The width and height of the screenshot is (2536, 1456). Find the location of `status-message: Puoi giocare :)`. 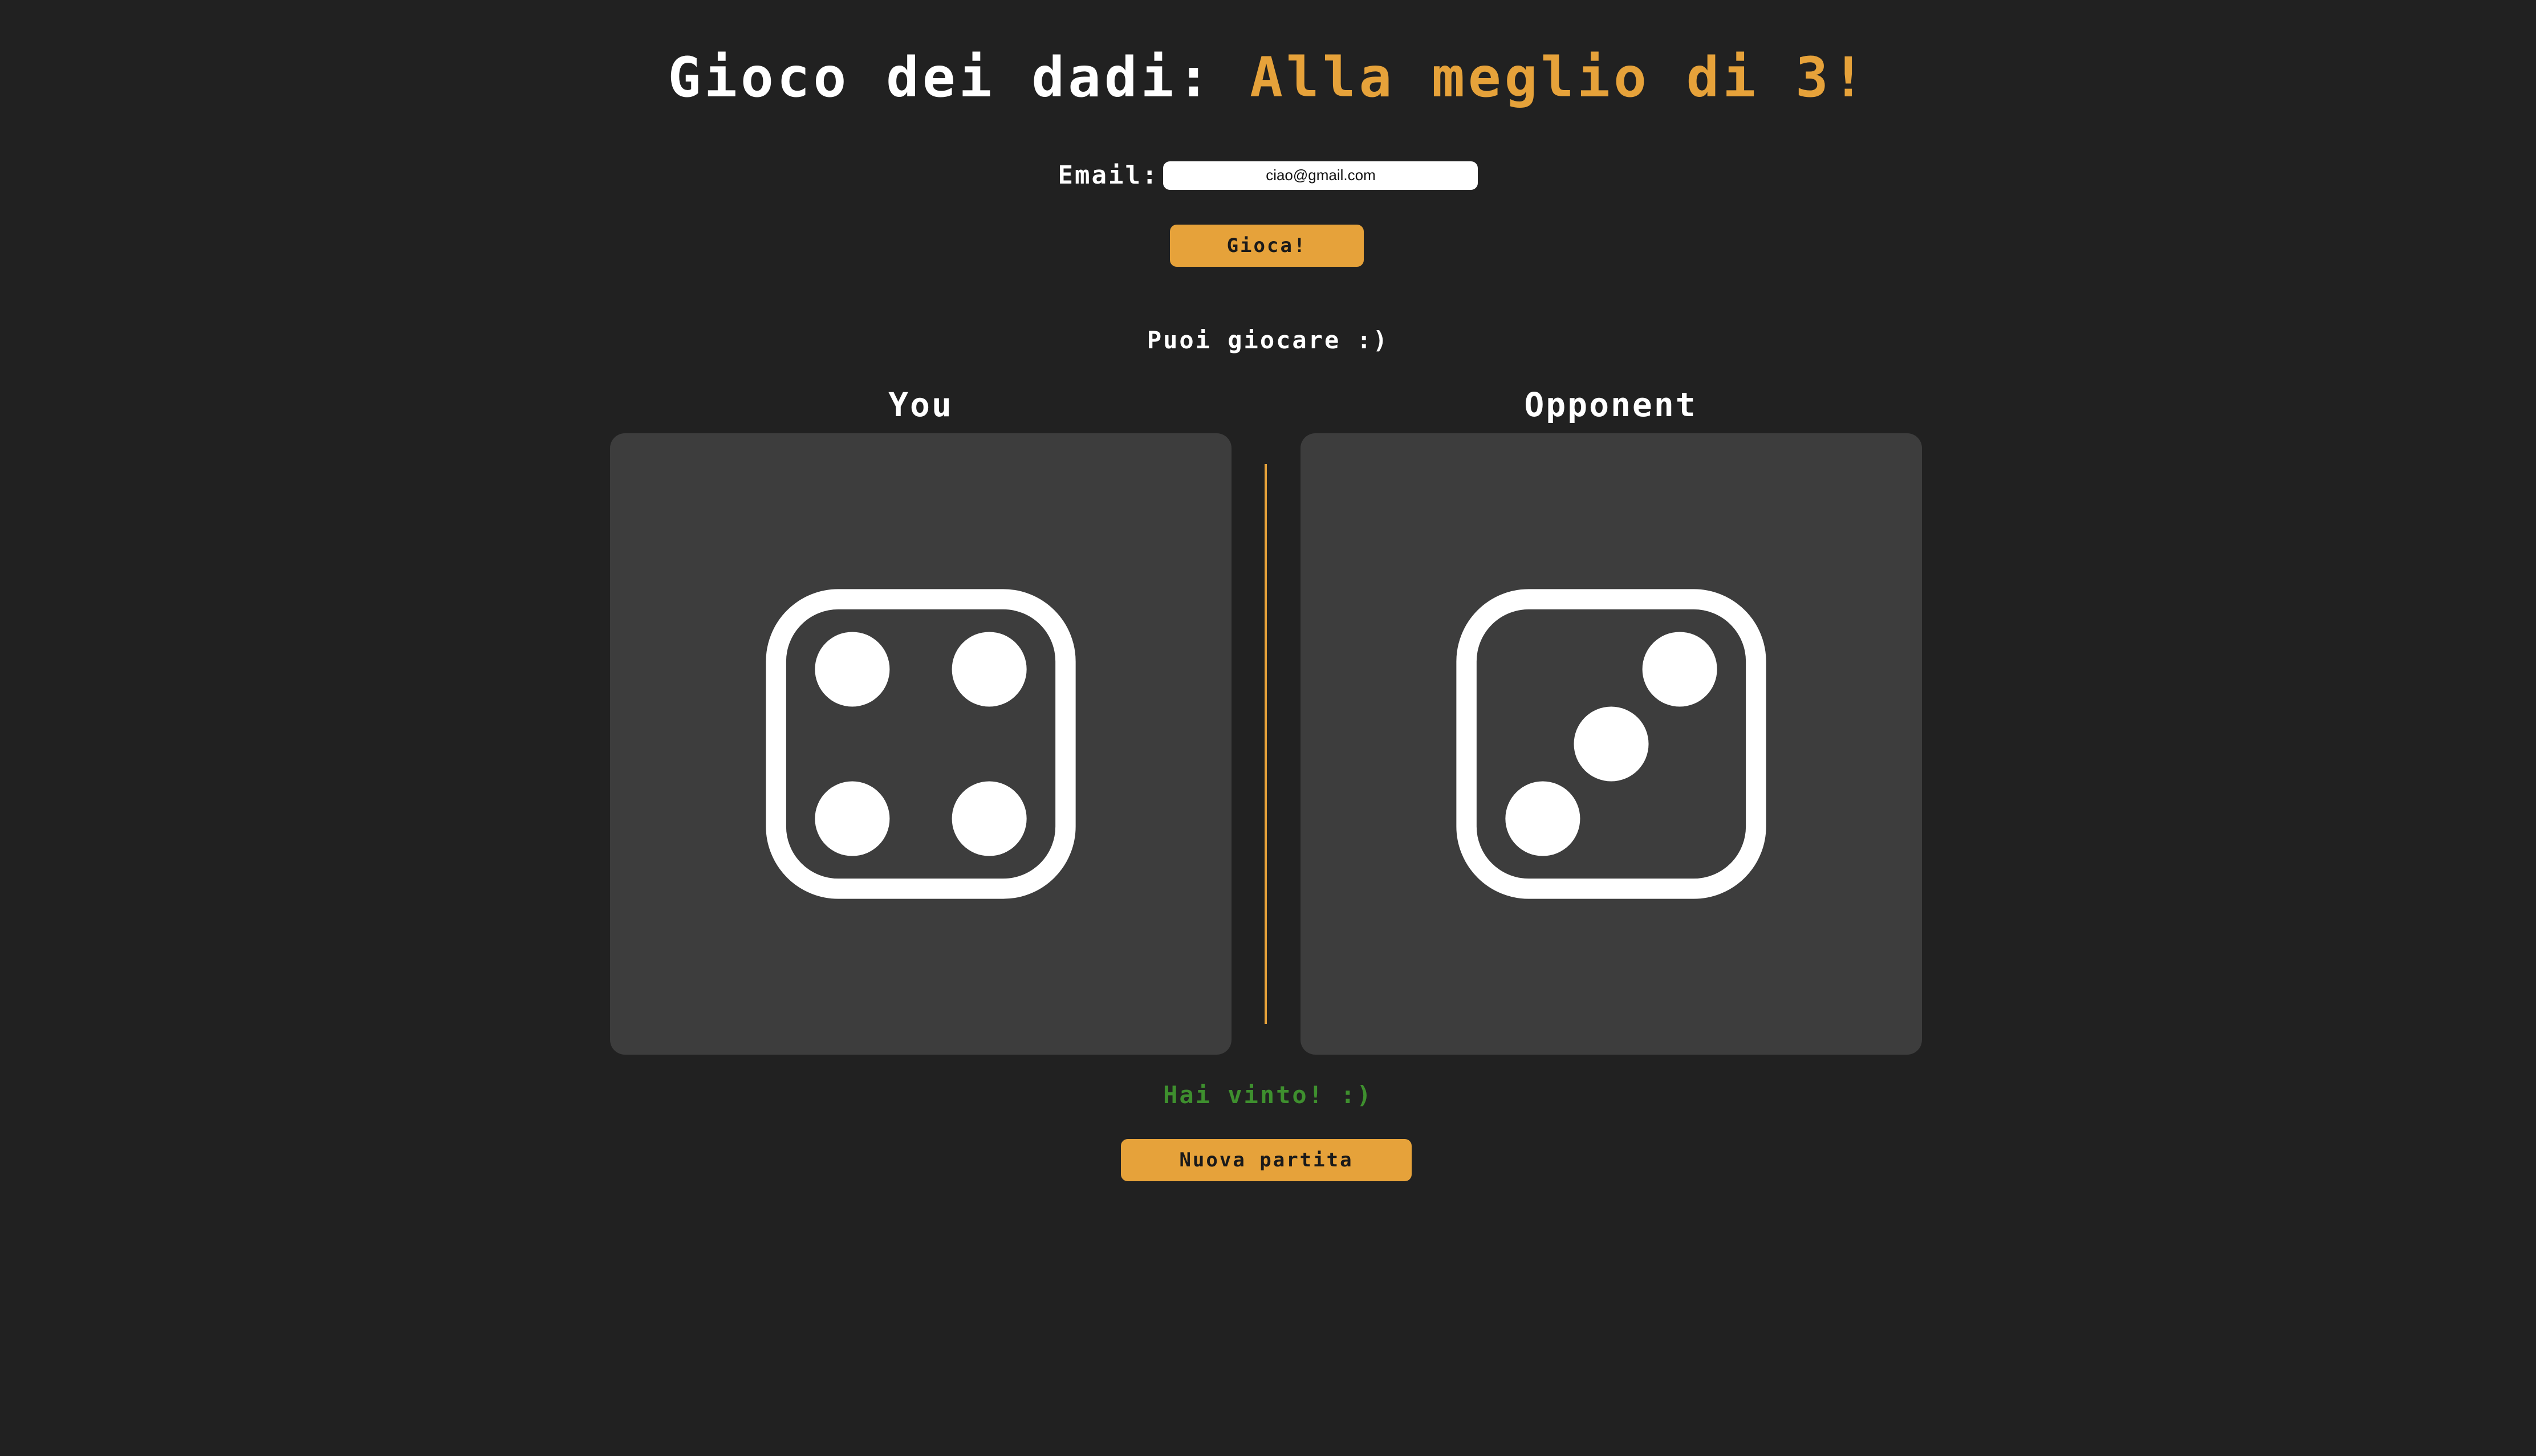

status-message: Puoi giocare :) is located at coordinates (1268, 340).